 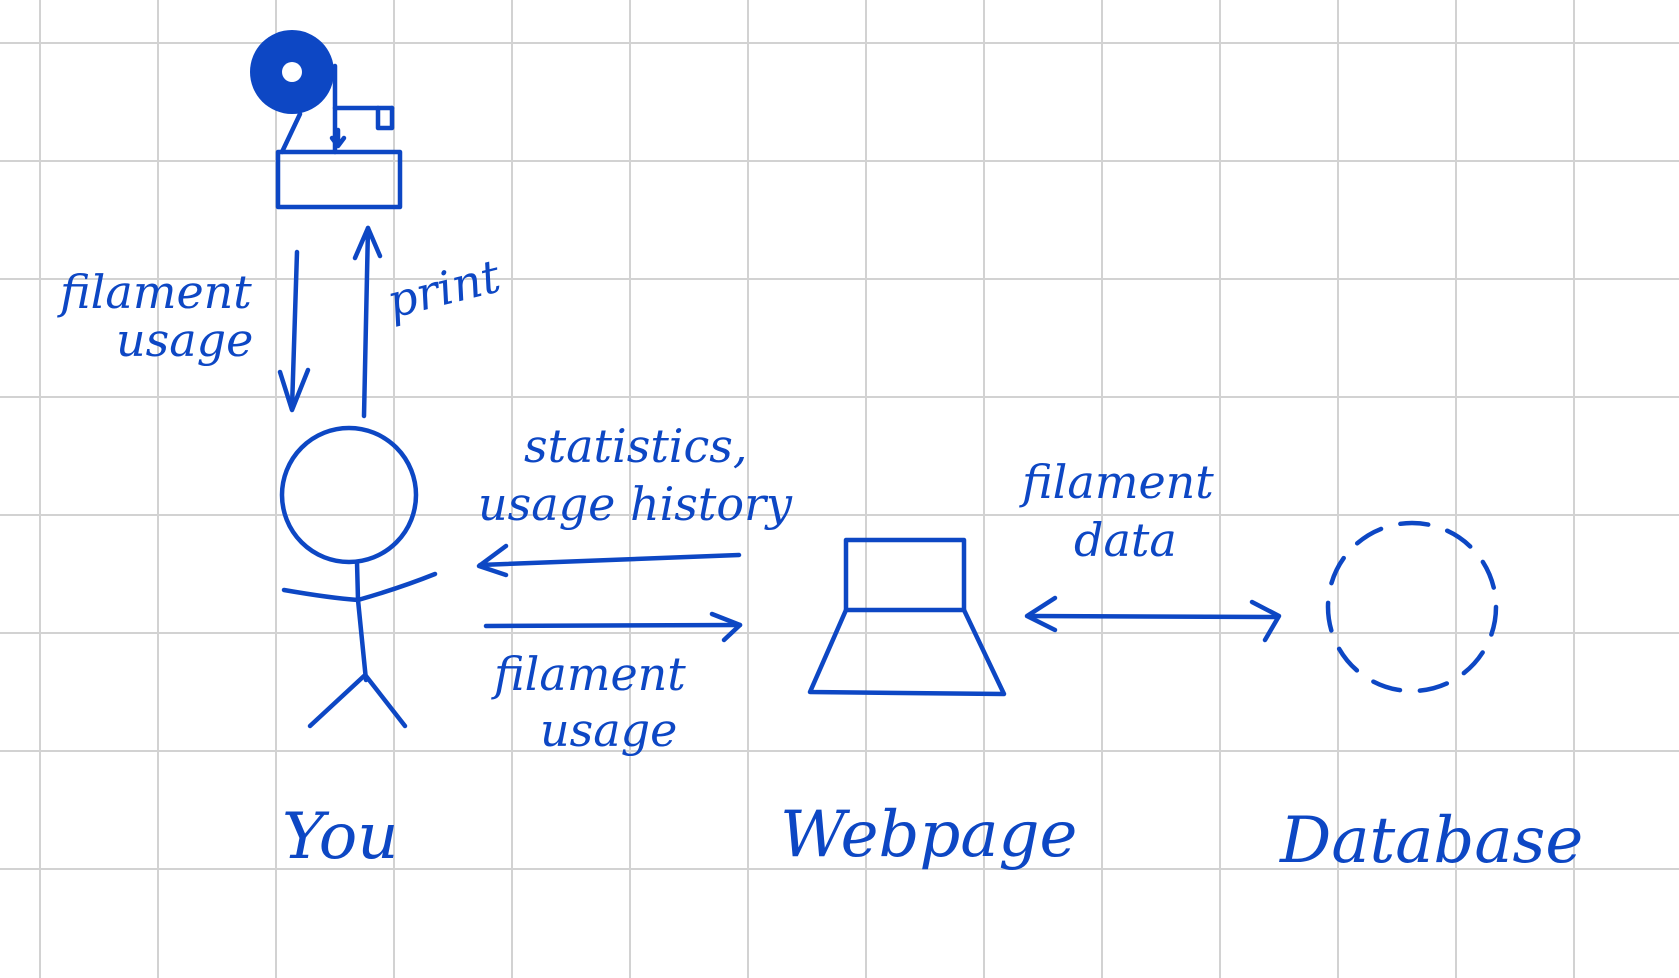 I want to click on label-statistics-line2: usage history, so click(x=635, y=504).